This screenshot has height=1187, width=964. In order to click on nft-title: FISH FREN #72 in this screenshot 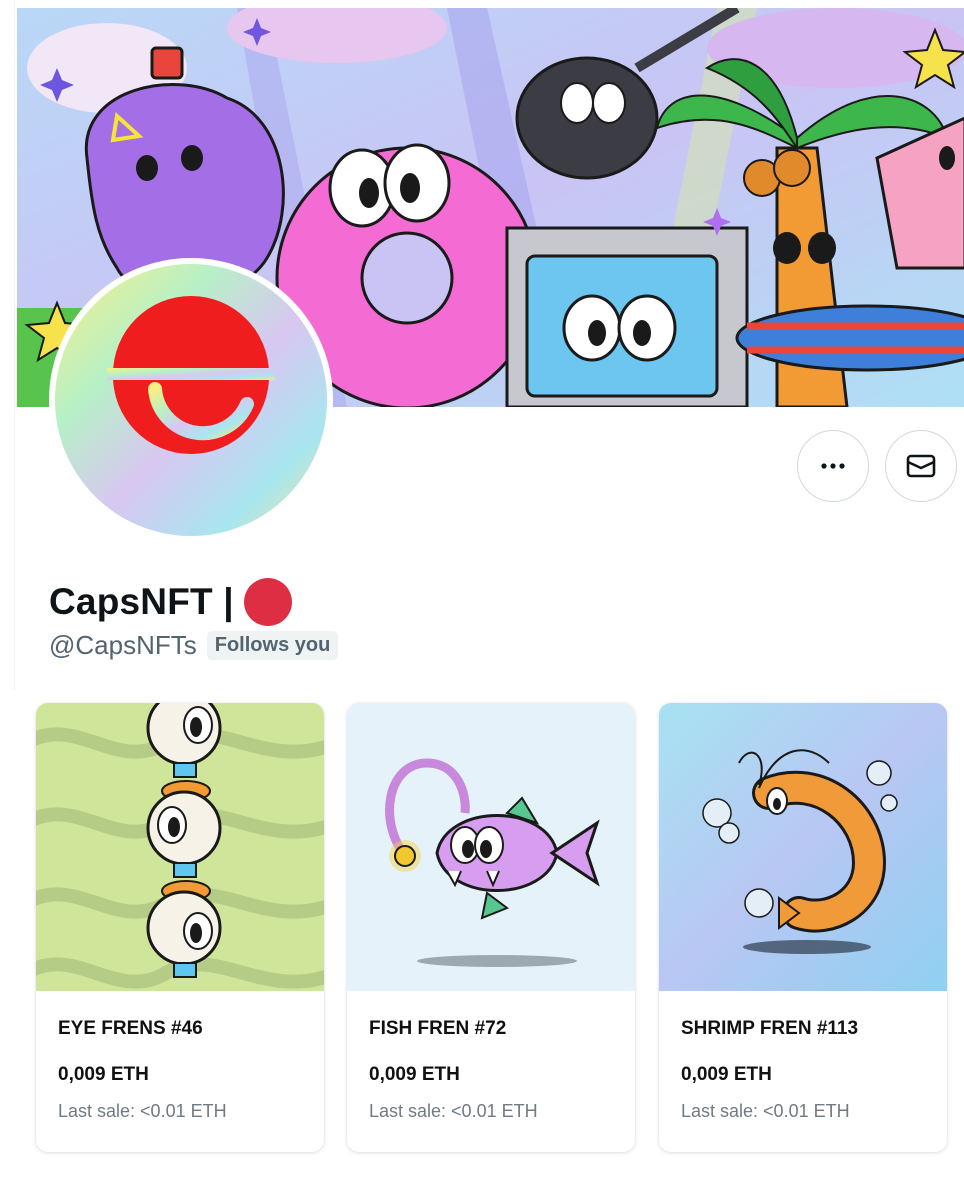, I will do `click(438, 1028)`.